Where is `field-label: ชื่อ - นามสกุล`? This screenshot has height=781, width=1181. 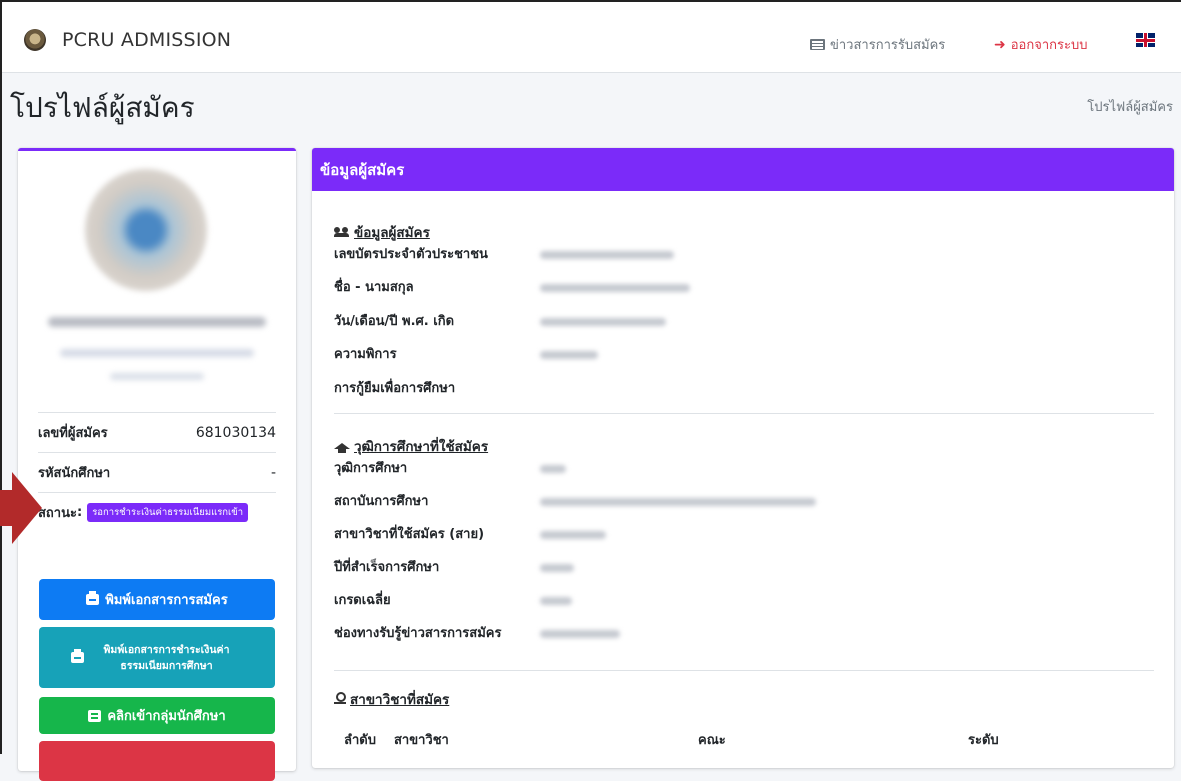 field-label: ชื่อ - นามสกุล is located at coordinates (374, 287).